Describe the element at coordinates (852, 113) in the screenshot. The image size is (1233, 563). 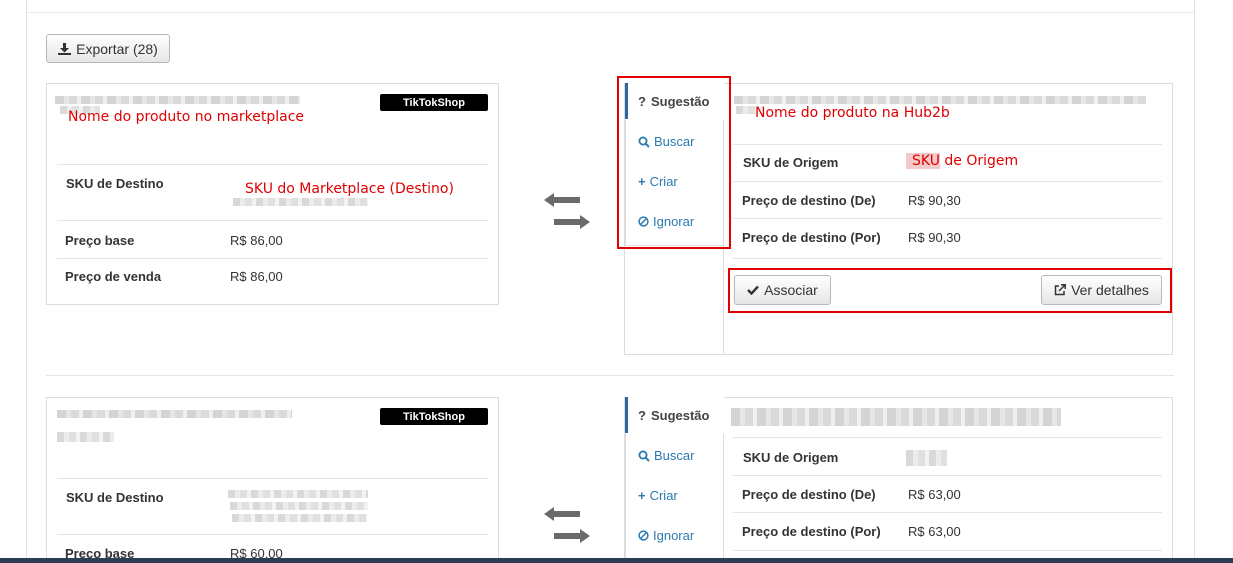
I see `annotation-hub-name: Nome do produto na Hub2b` at that location.